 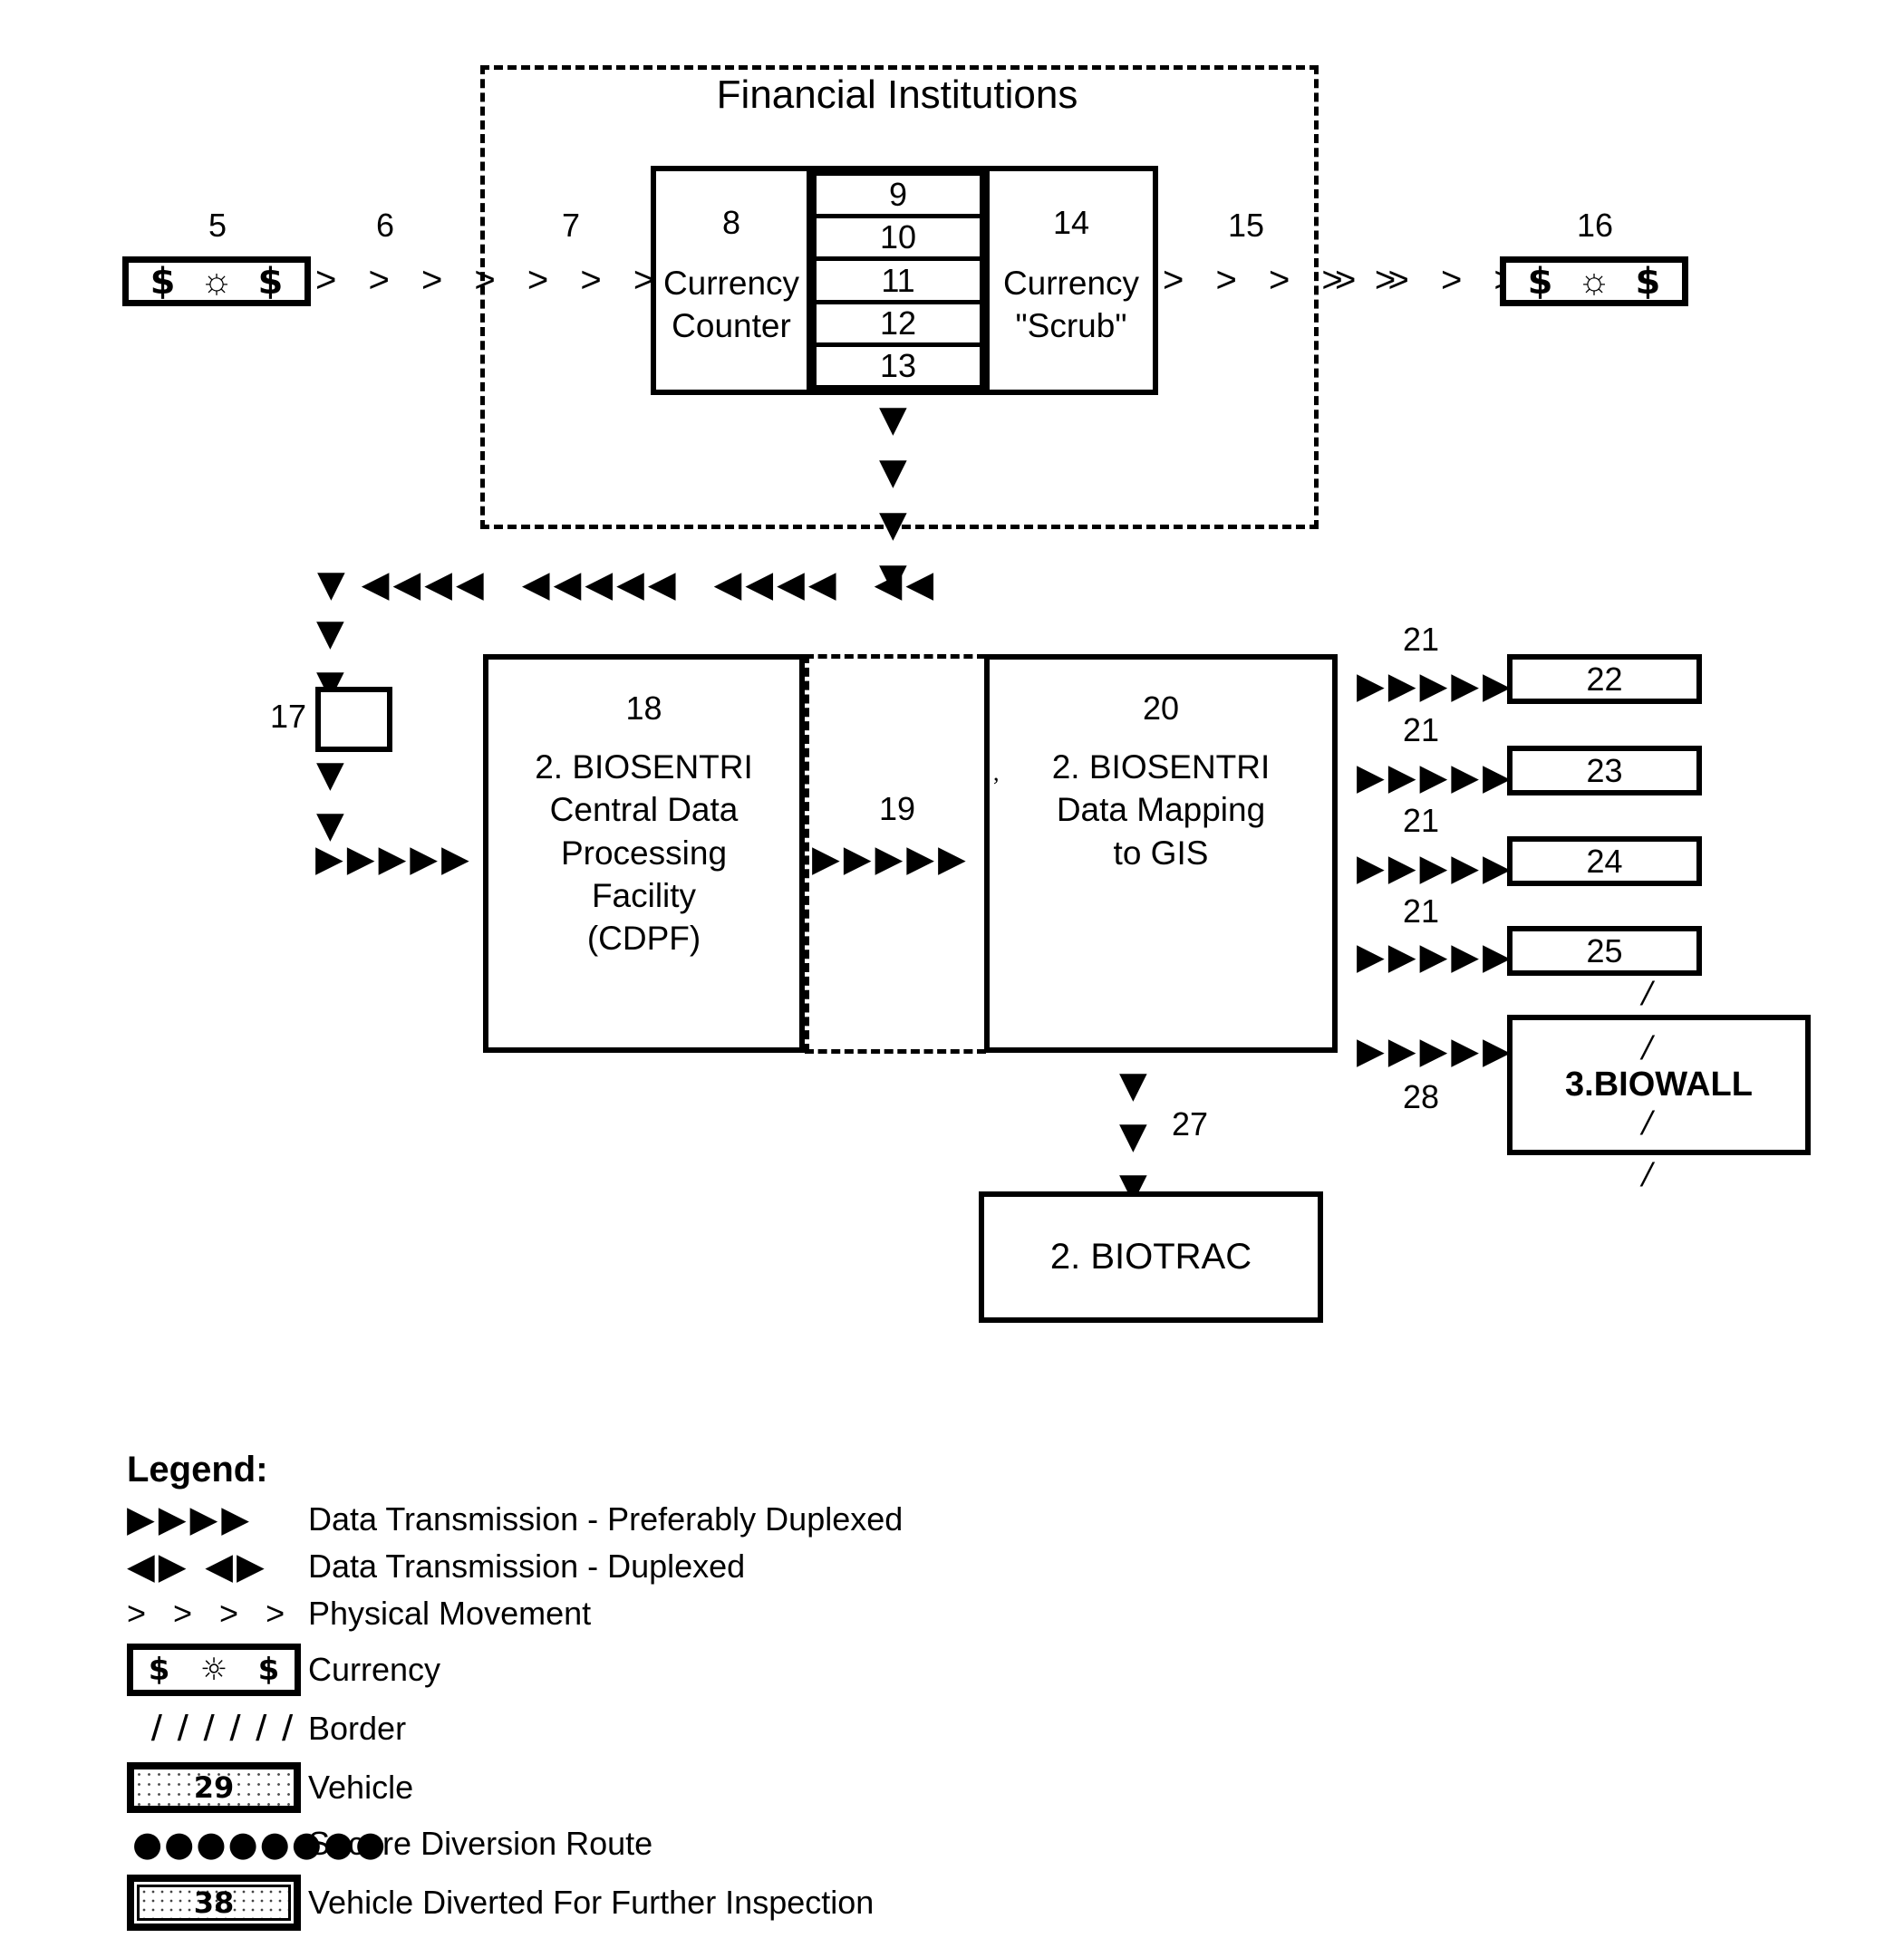 I want to click on legend-row-secure-diversion: ●●●●●●●● Secure Diversion Route, so click(x=670, y=1844).